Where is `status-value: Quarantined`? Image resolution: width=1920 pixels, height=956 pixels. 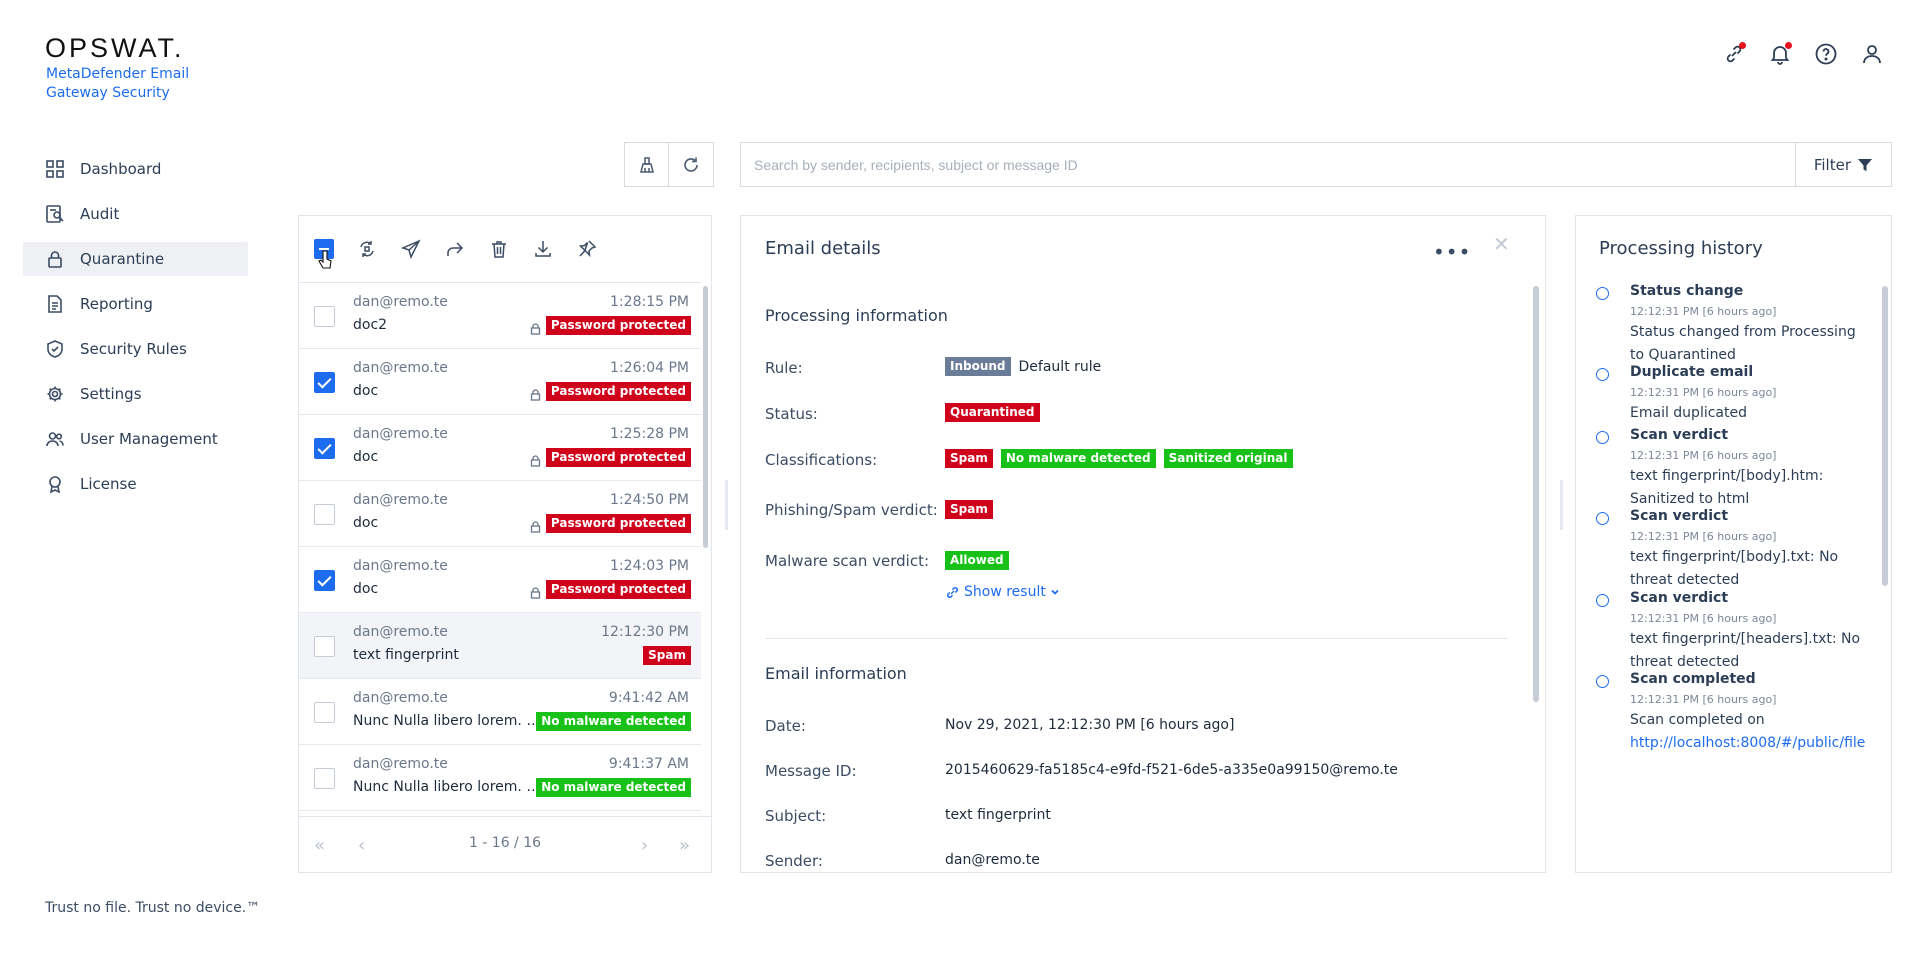
status-value: Quarantined is located at coordinates (992, 412).